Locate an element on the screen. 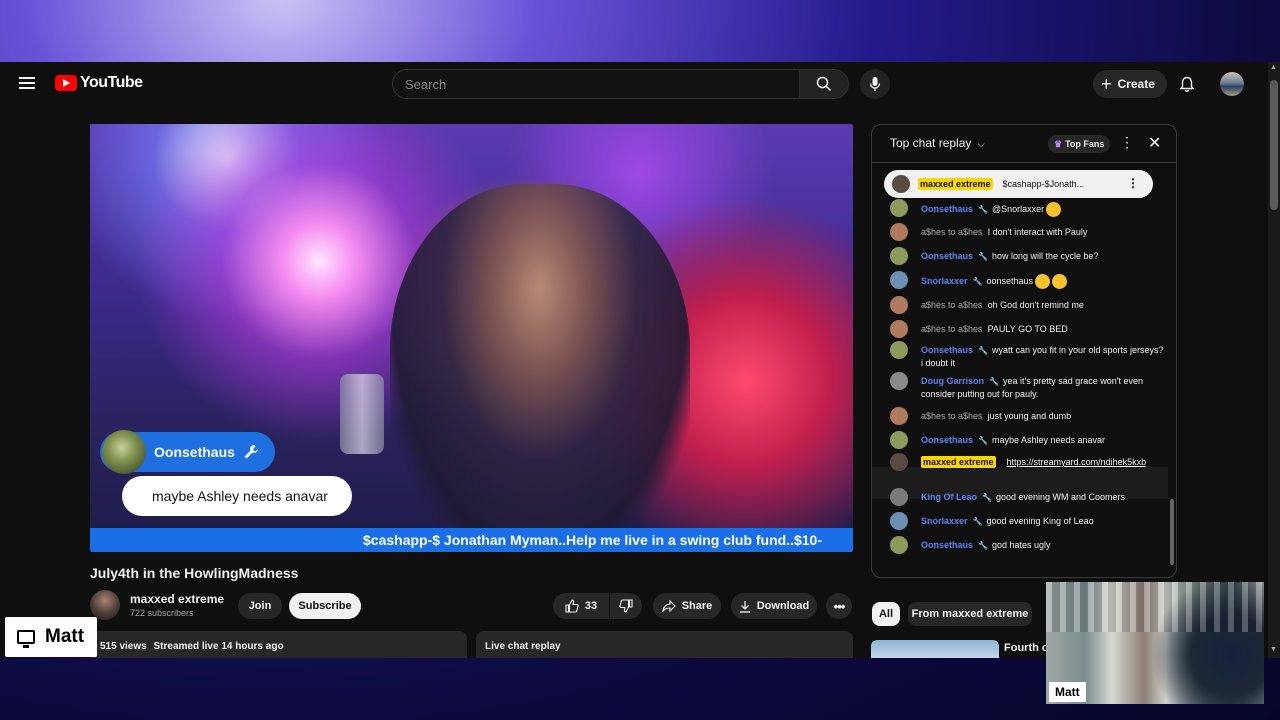 This screenshot has height=720, width=1280. notifications-bell-icon is located at coordinates (1187, 84).